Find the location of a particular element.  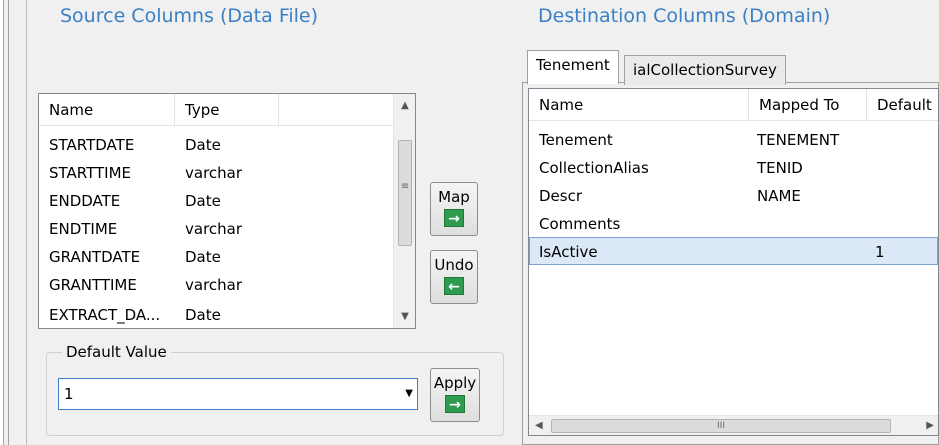

chevron-down-icon: ▼ is located at coordinates (409, 394).